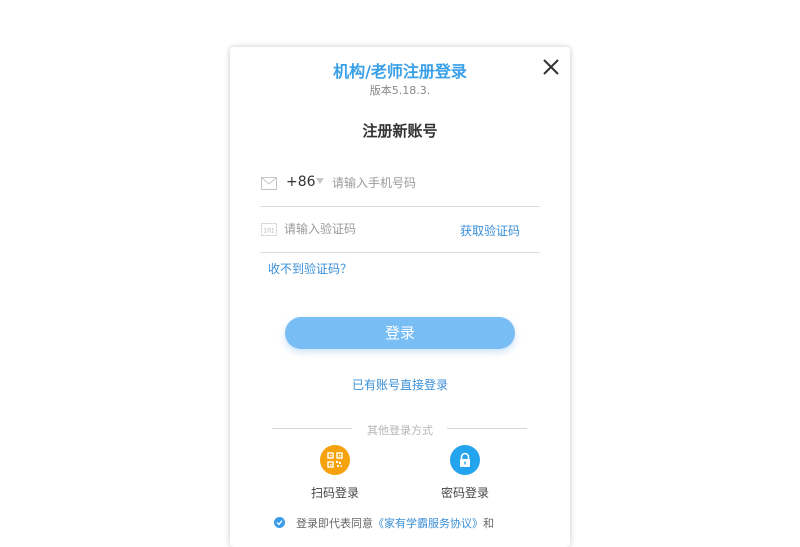 Image resolution: width=800 pixels, height=547 pixels. Describe the element at coordinates (359, 229) in the screenshot. I see `code-input` at that location.